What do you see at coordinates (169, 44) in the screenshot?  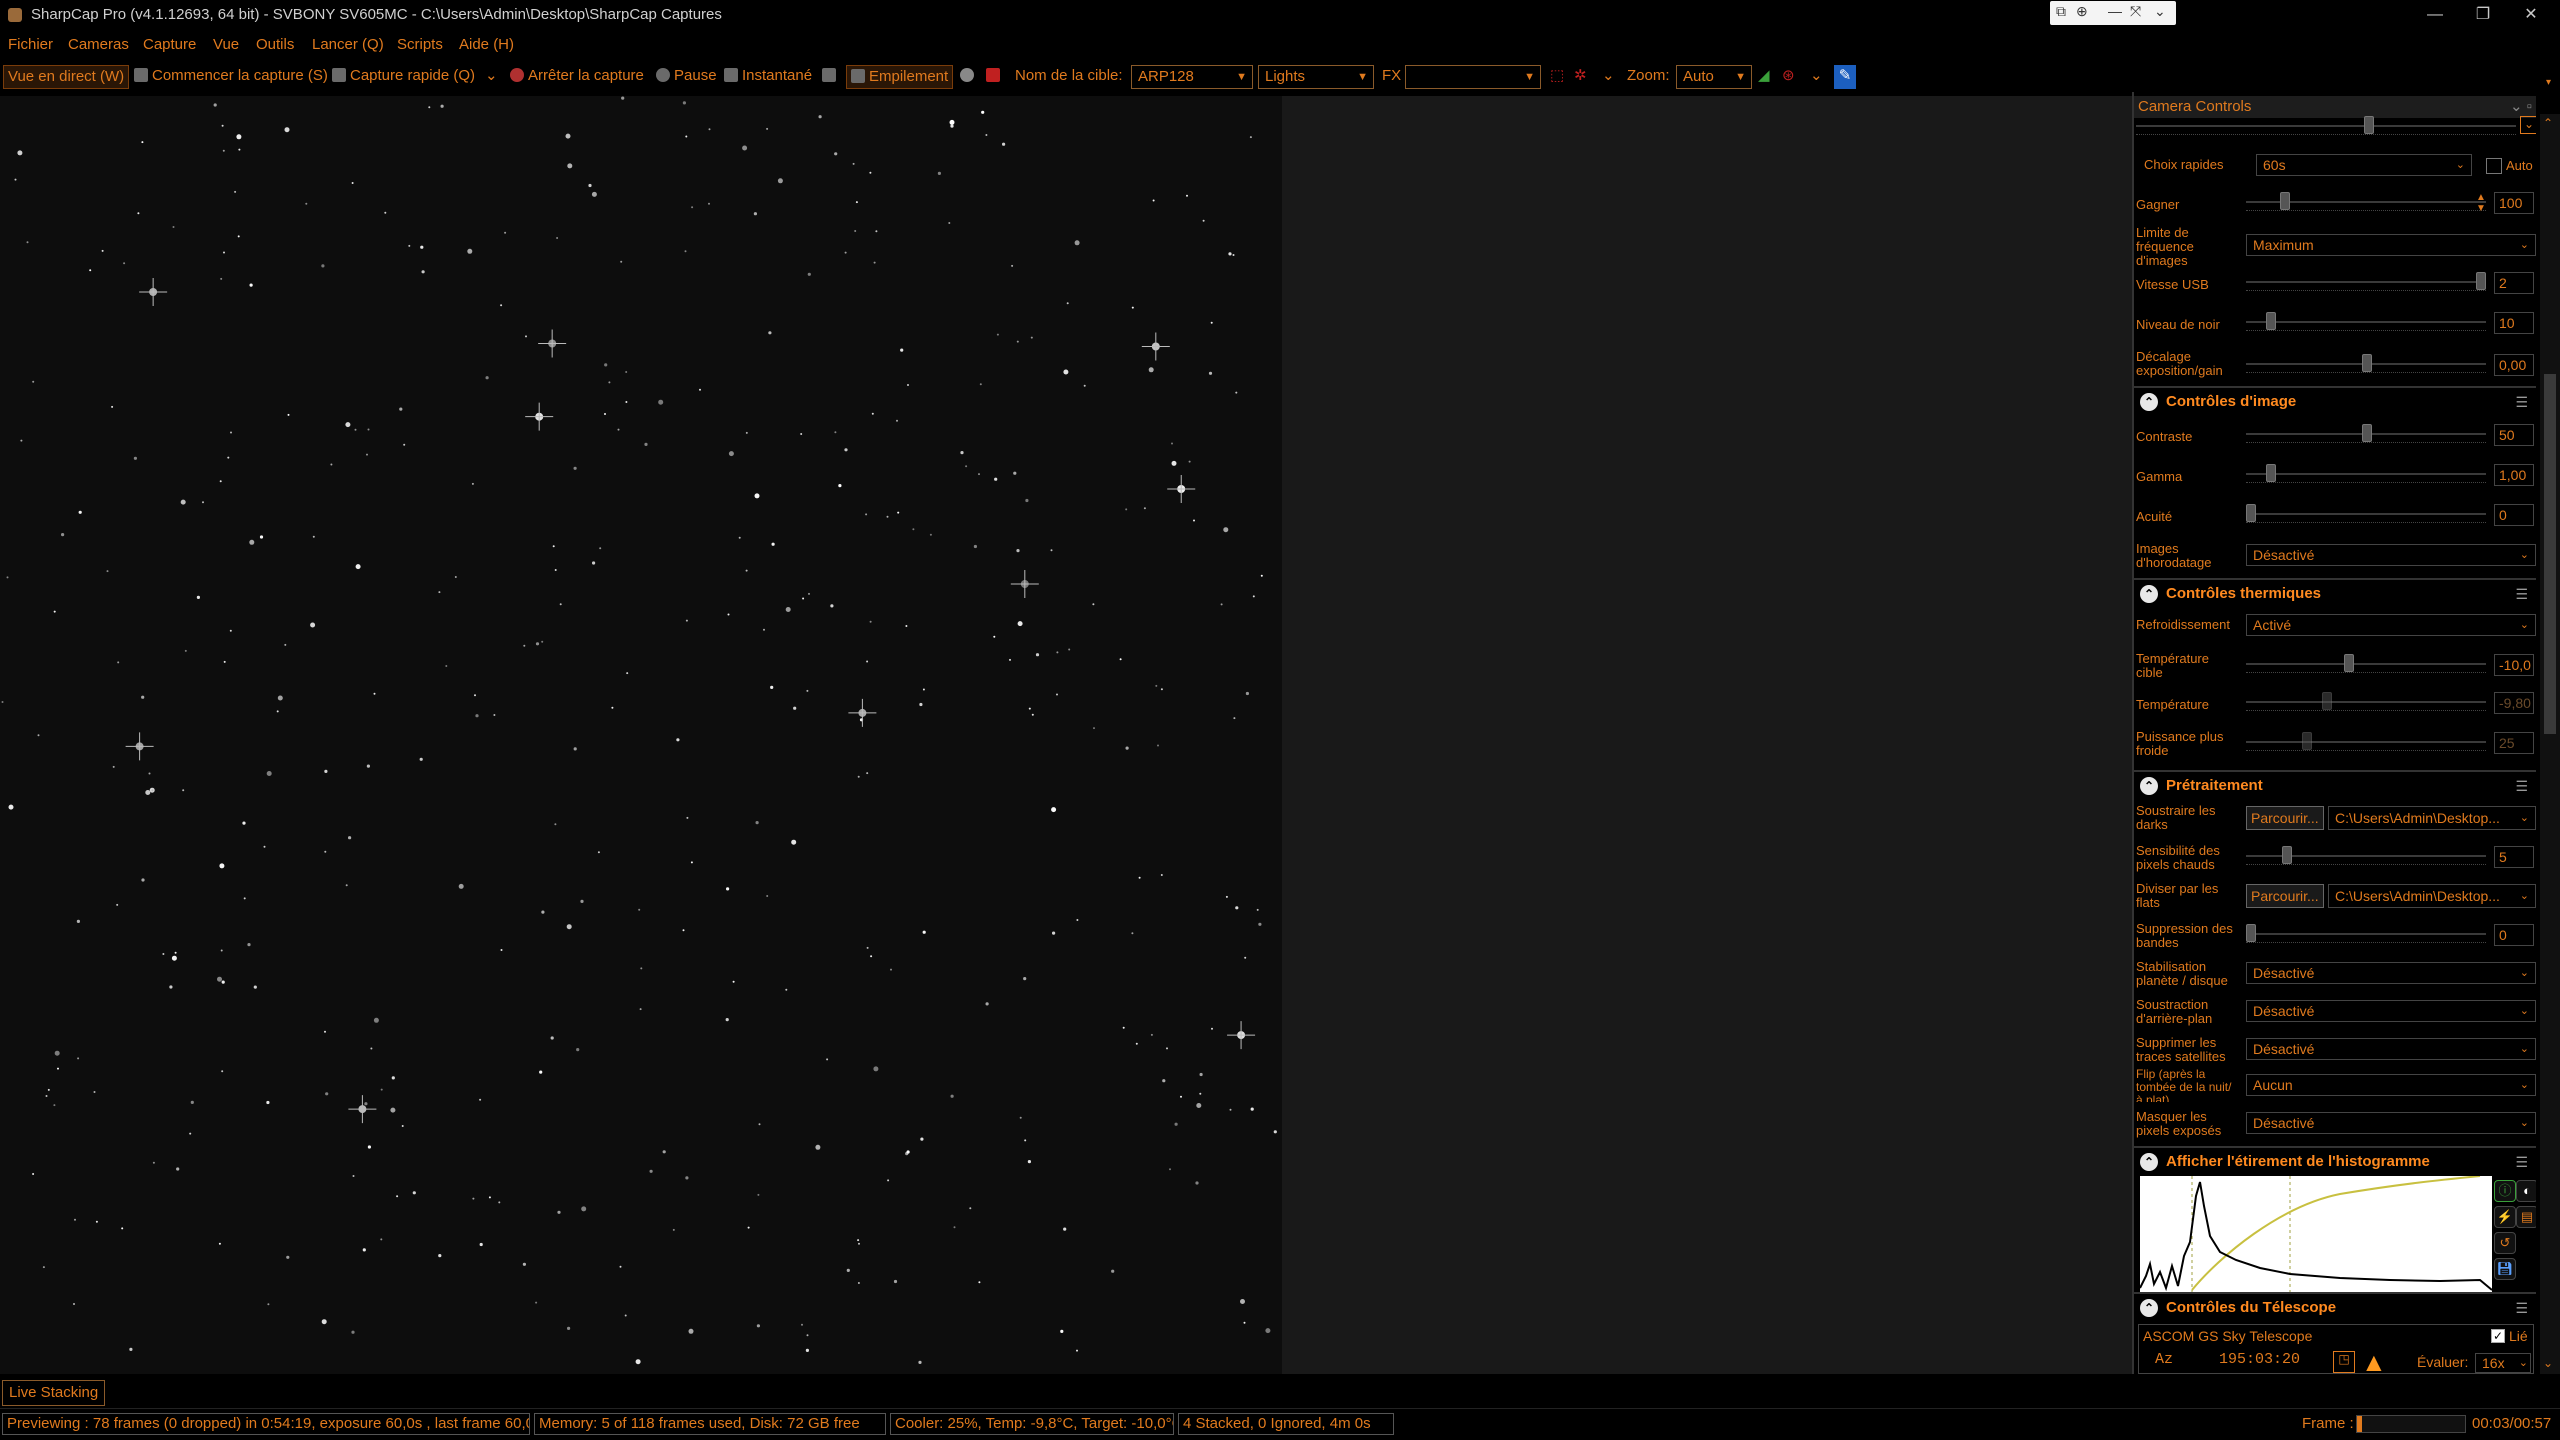 I see `menu-capture: Capture` at bounding box center [169, 44].